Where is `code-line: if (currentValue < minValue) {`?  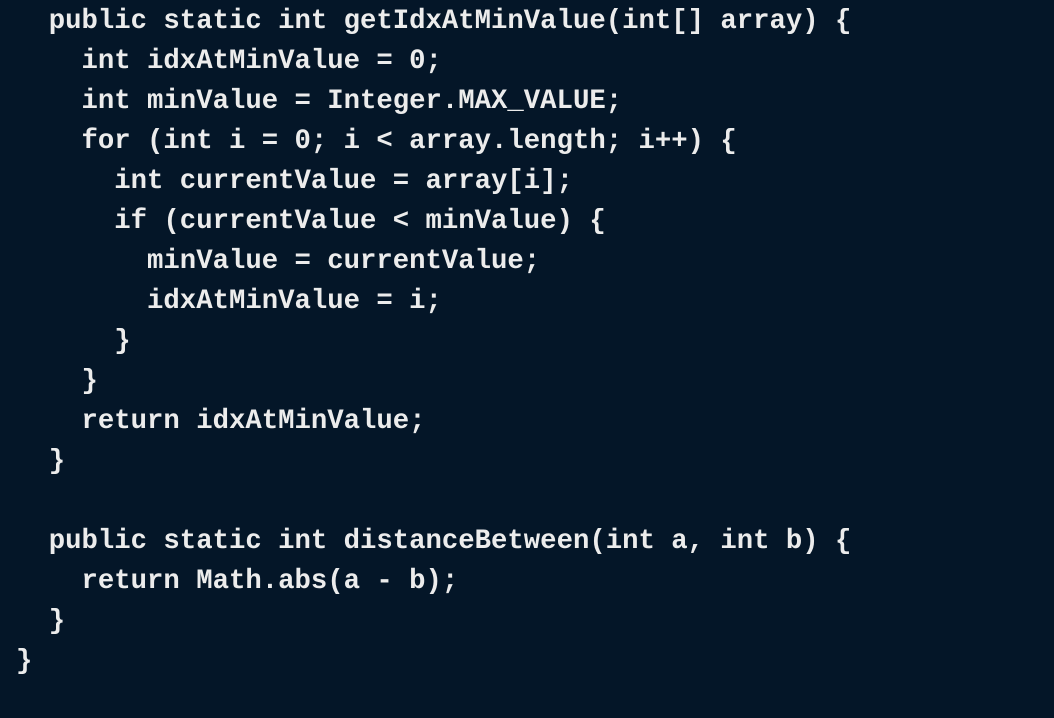 code-line: if (currentValue < minValue) { is located at coordinates (311, 221).